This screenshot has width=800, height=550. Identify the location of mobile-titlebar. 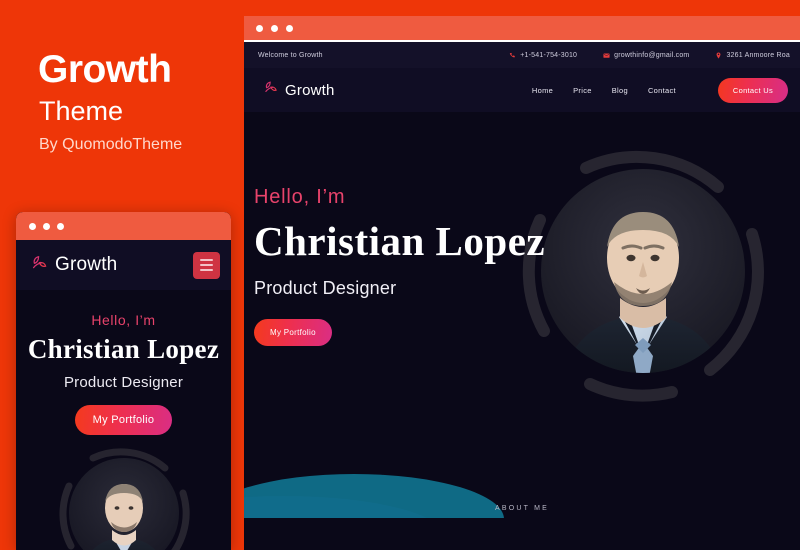
(123, 226).